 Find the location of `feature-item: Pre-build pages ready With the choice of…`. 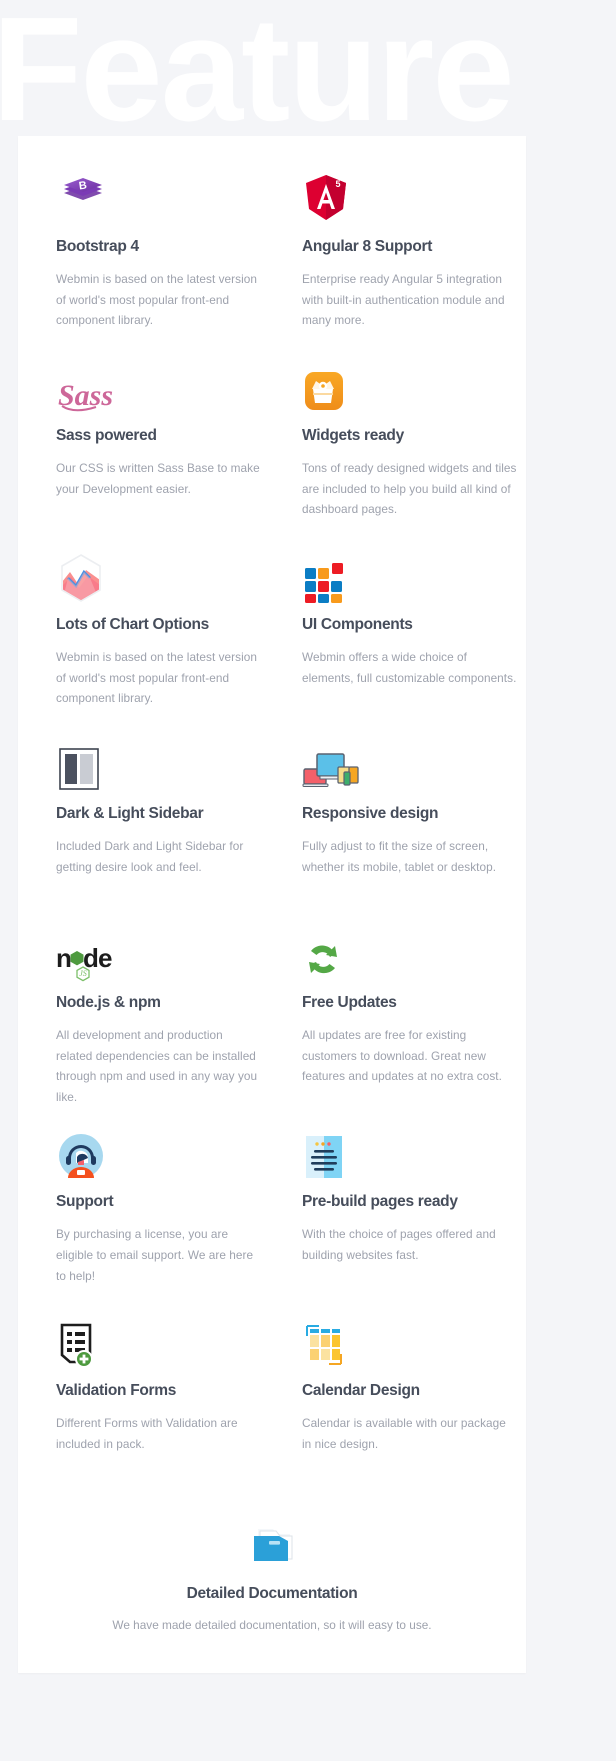

feature-item: Pre-build pages ready With the choice of… is located at coordinates (405, 1211).